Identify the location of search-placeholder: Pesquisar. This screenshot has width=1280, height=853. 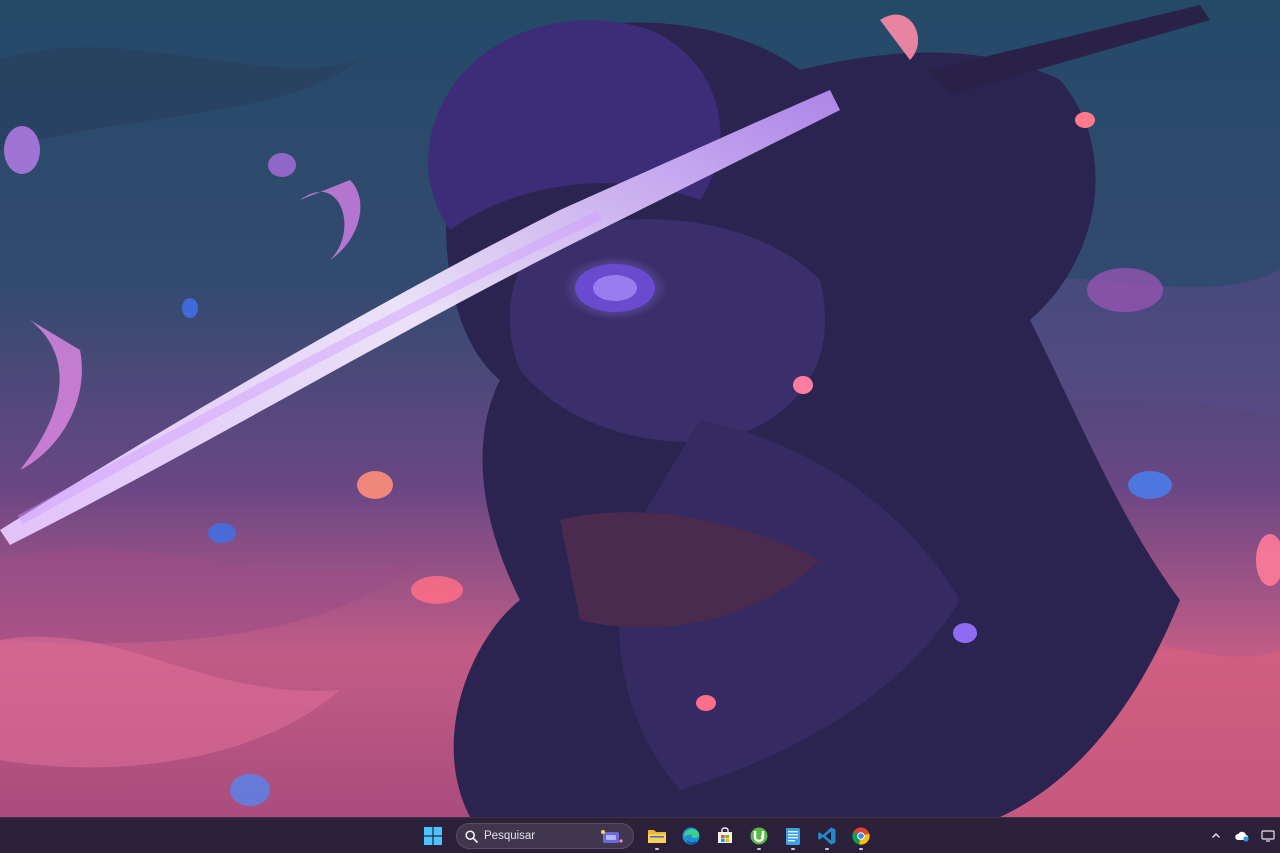
(510, 836).